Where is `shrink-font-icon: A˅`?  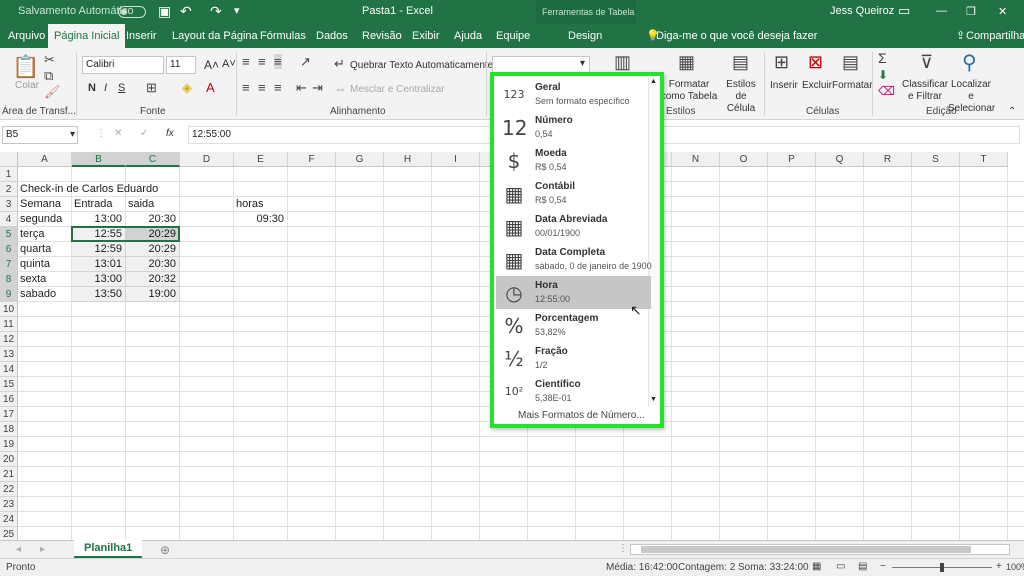
shrink-font-icon: A˅ is located at coordinates (229, 64).